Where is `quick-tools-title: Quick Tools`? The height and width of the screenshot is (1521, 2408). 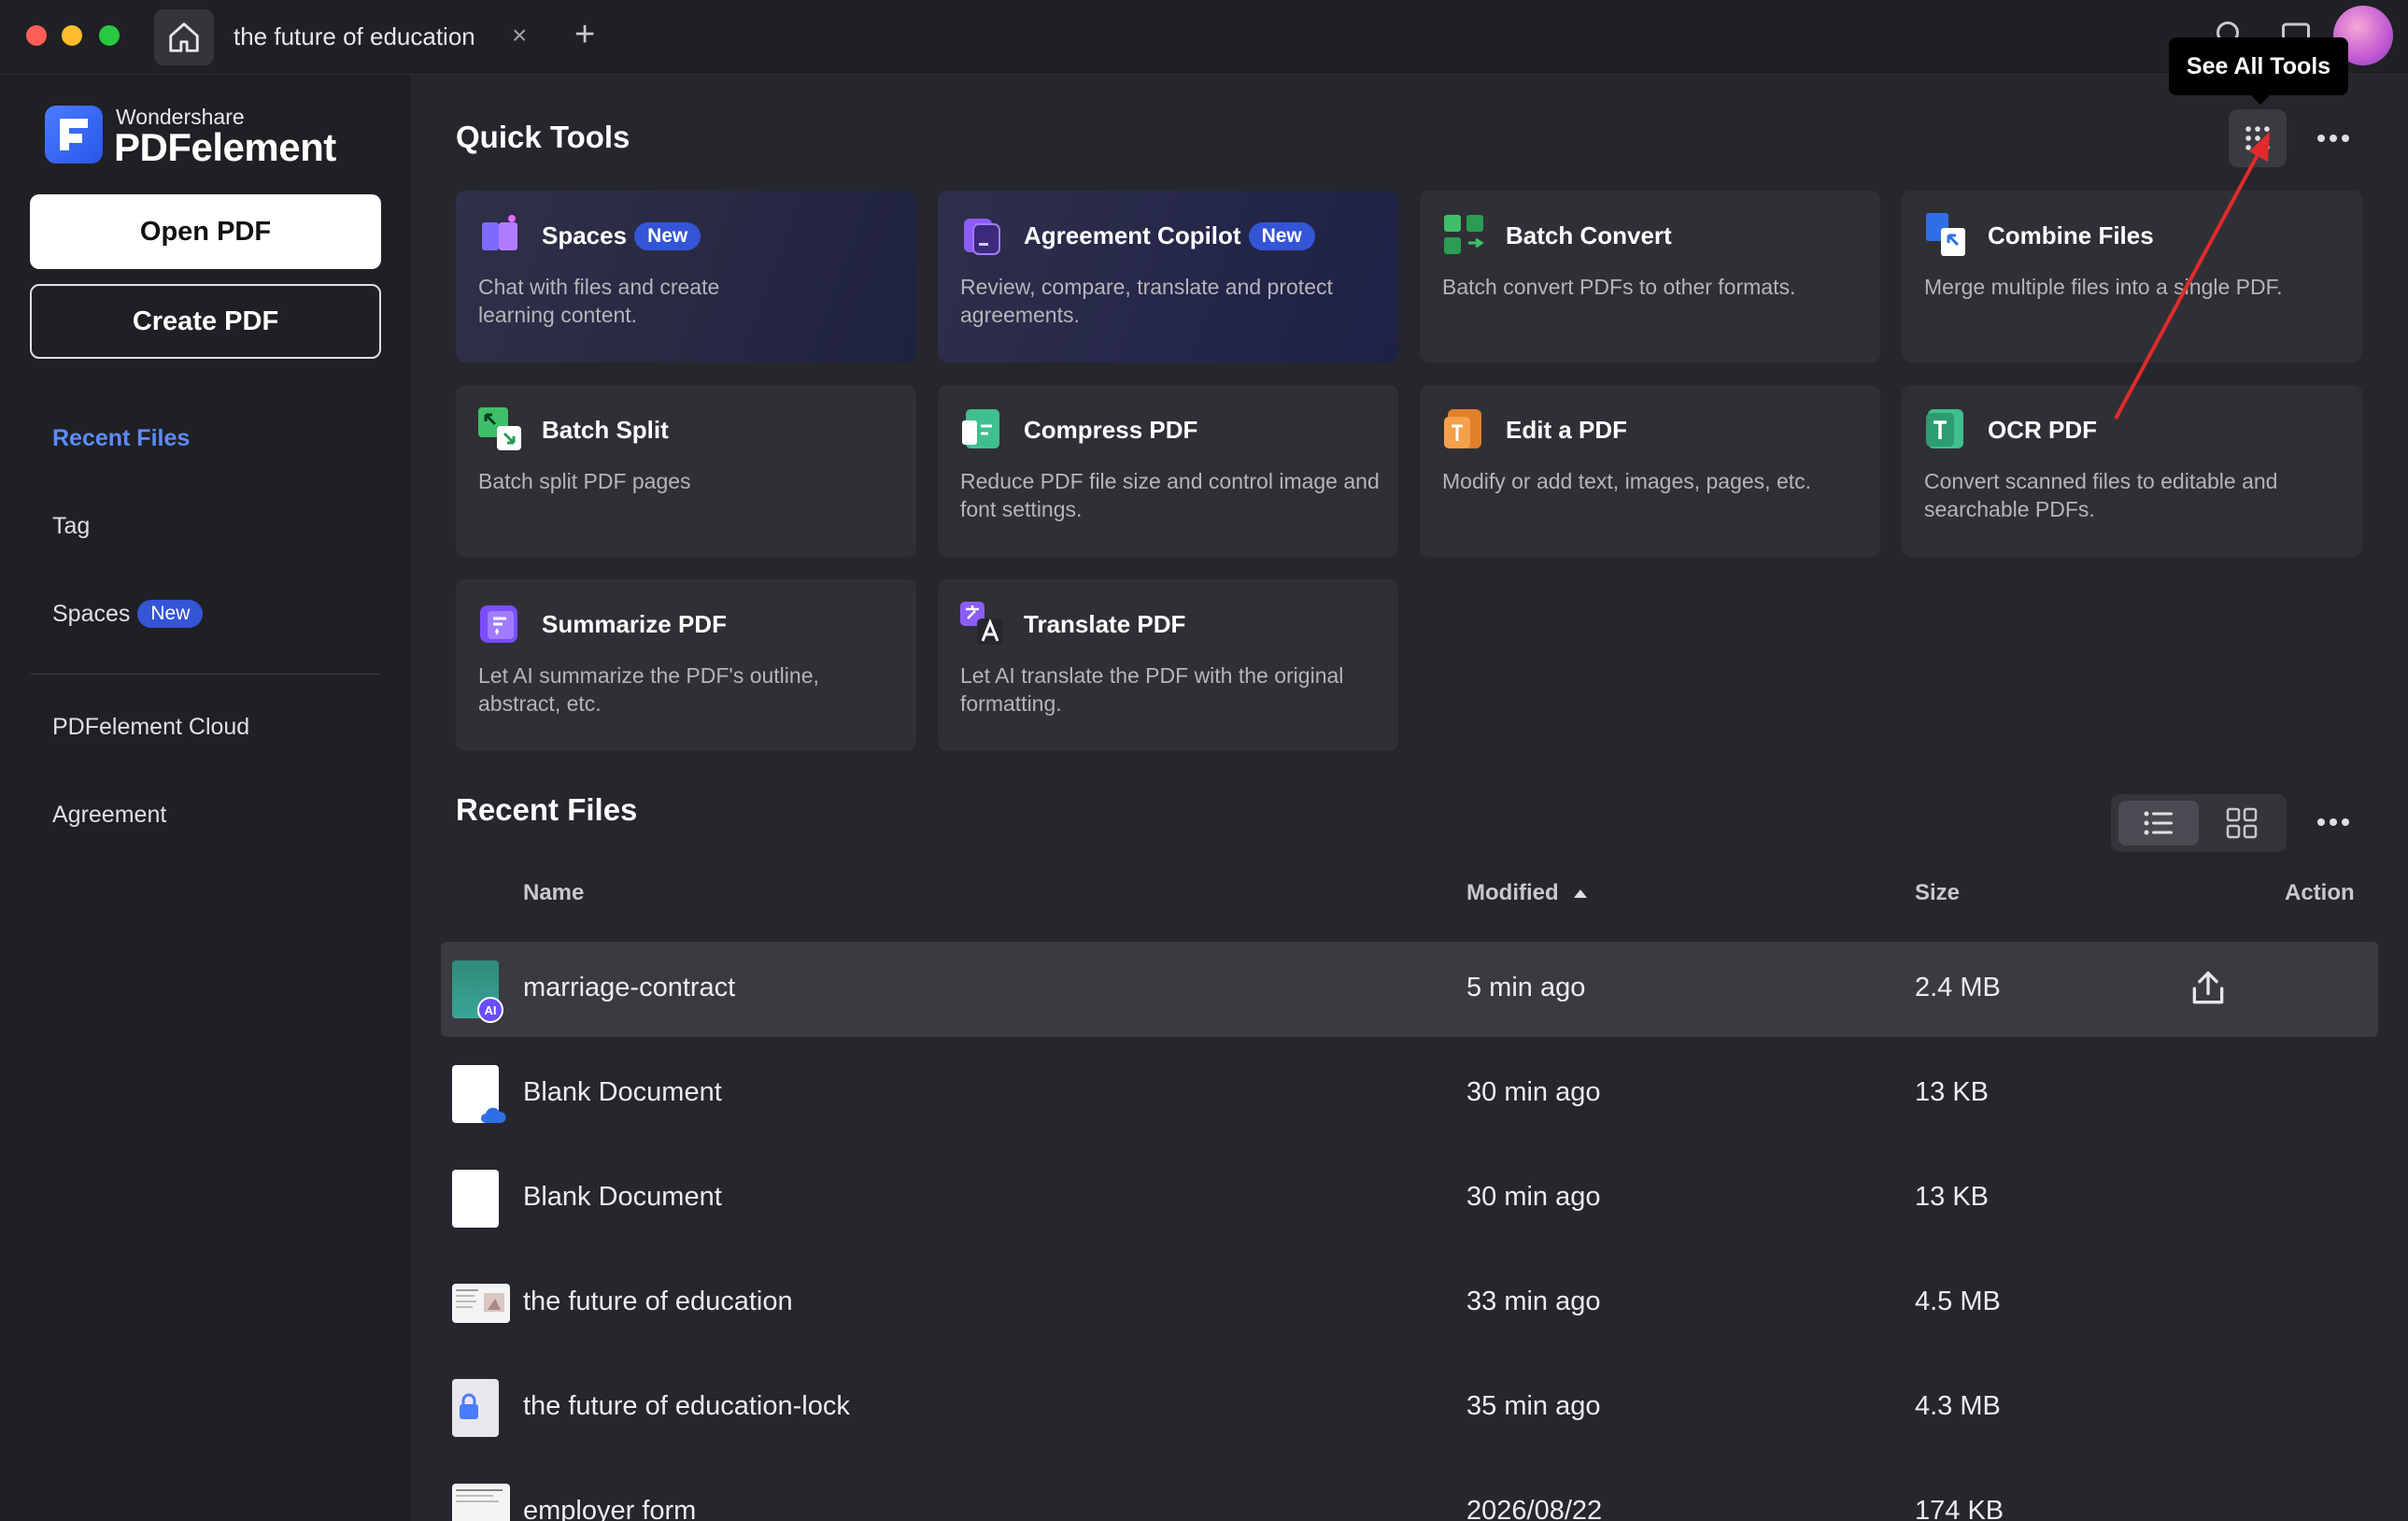 quick-tools-title: Quick Tools is located at coordinates (543, 137).